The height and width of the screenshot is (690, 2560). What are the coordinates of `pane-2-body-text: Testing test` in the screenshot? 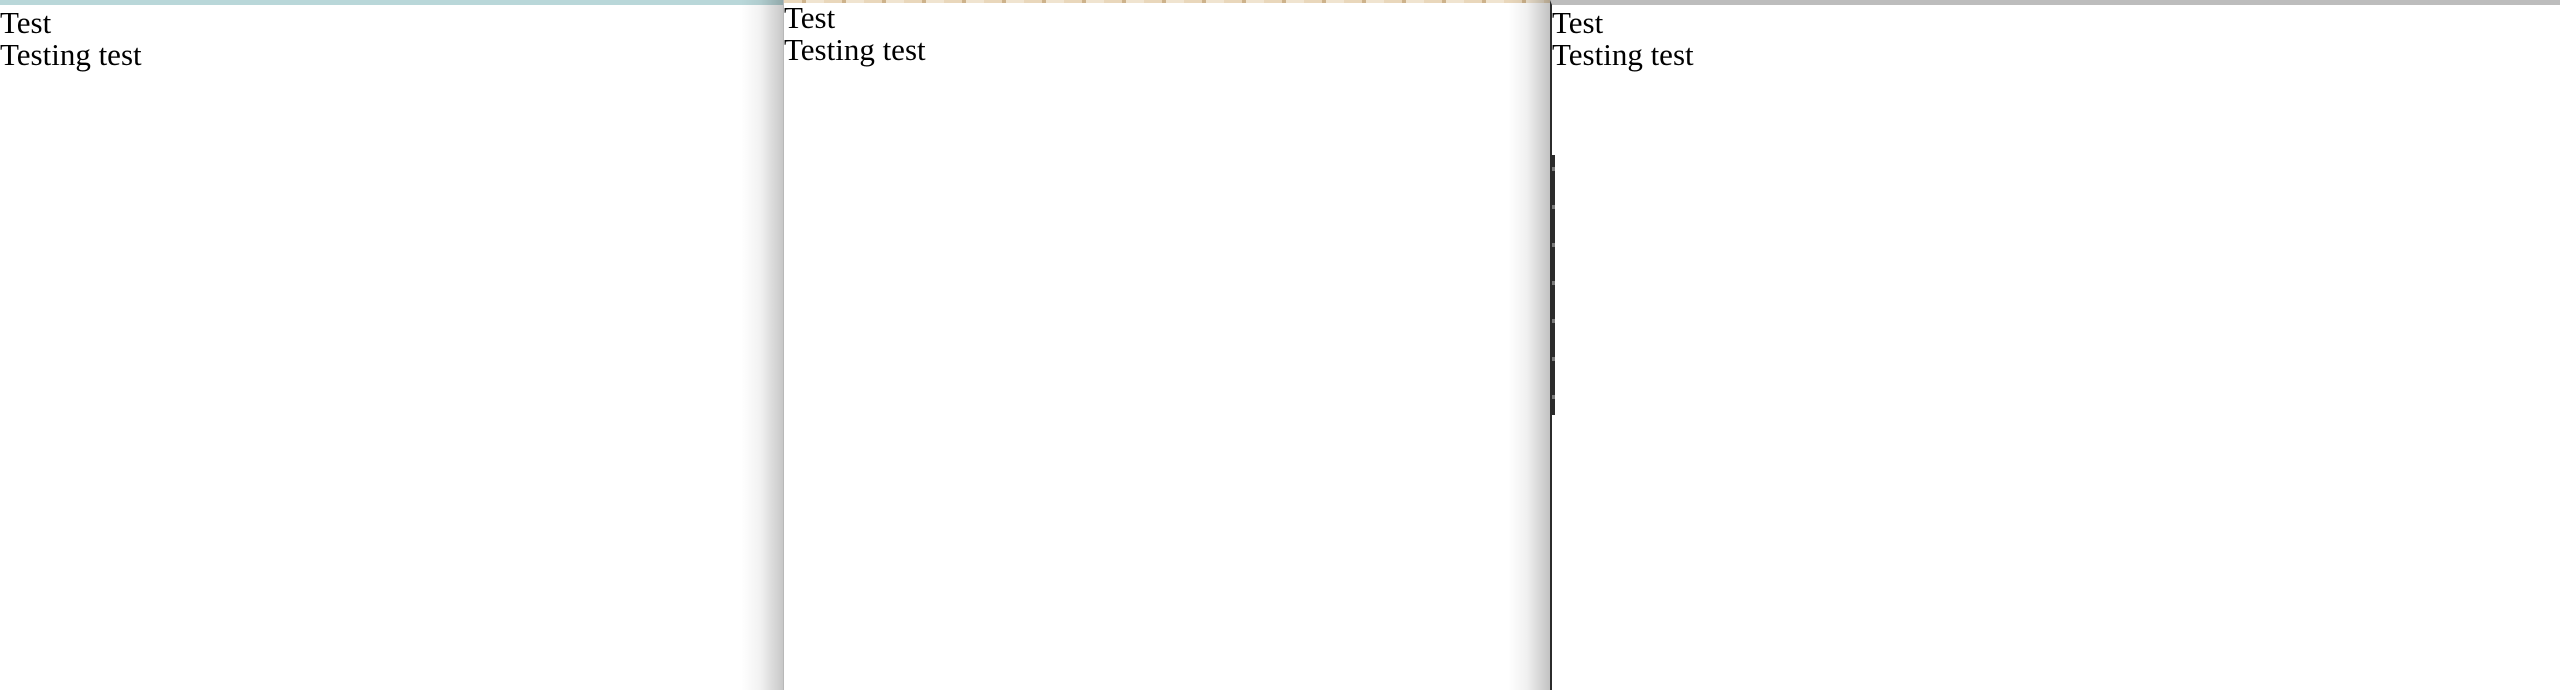 It's located at (855, 49).